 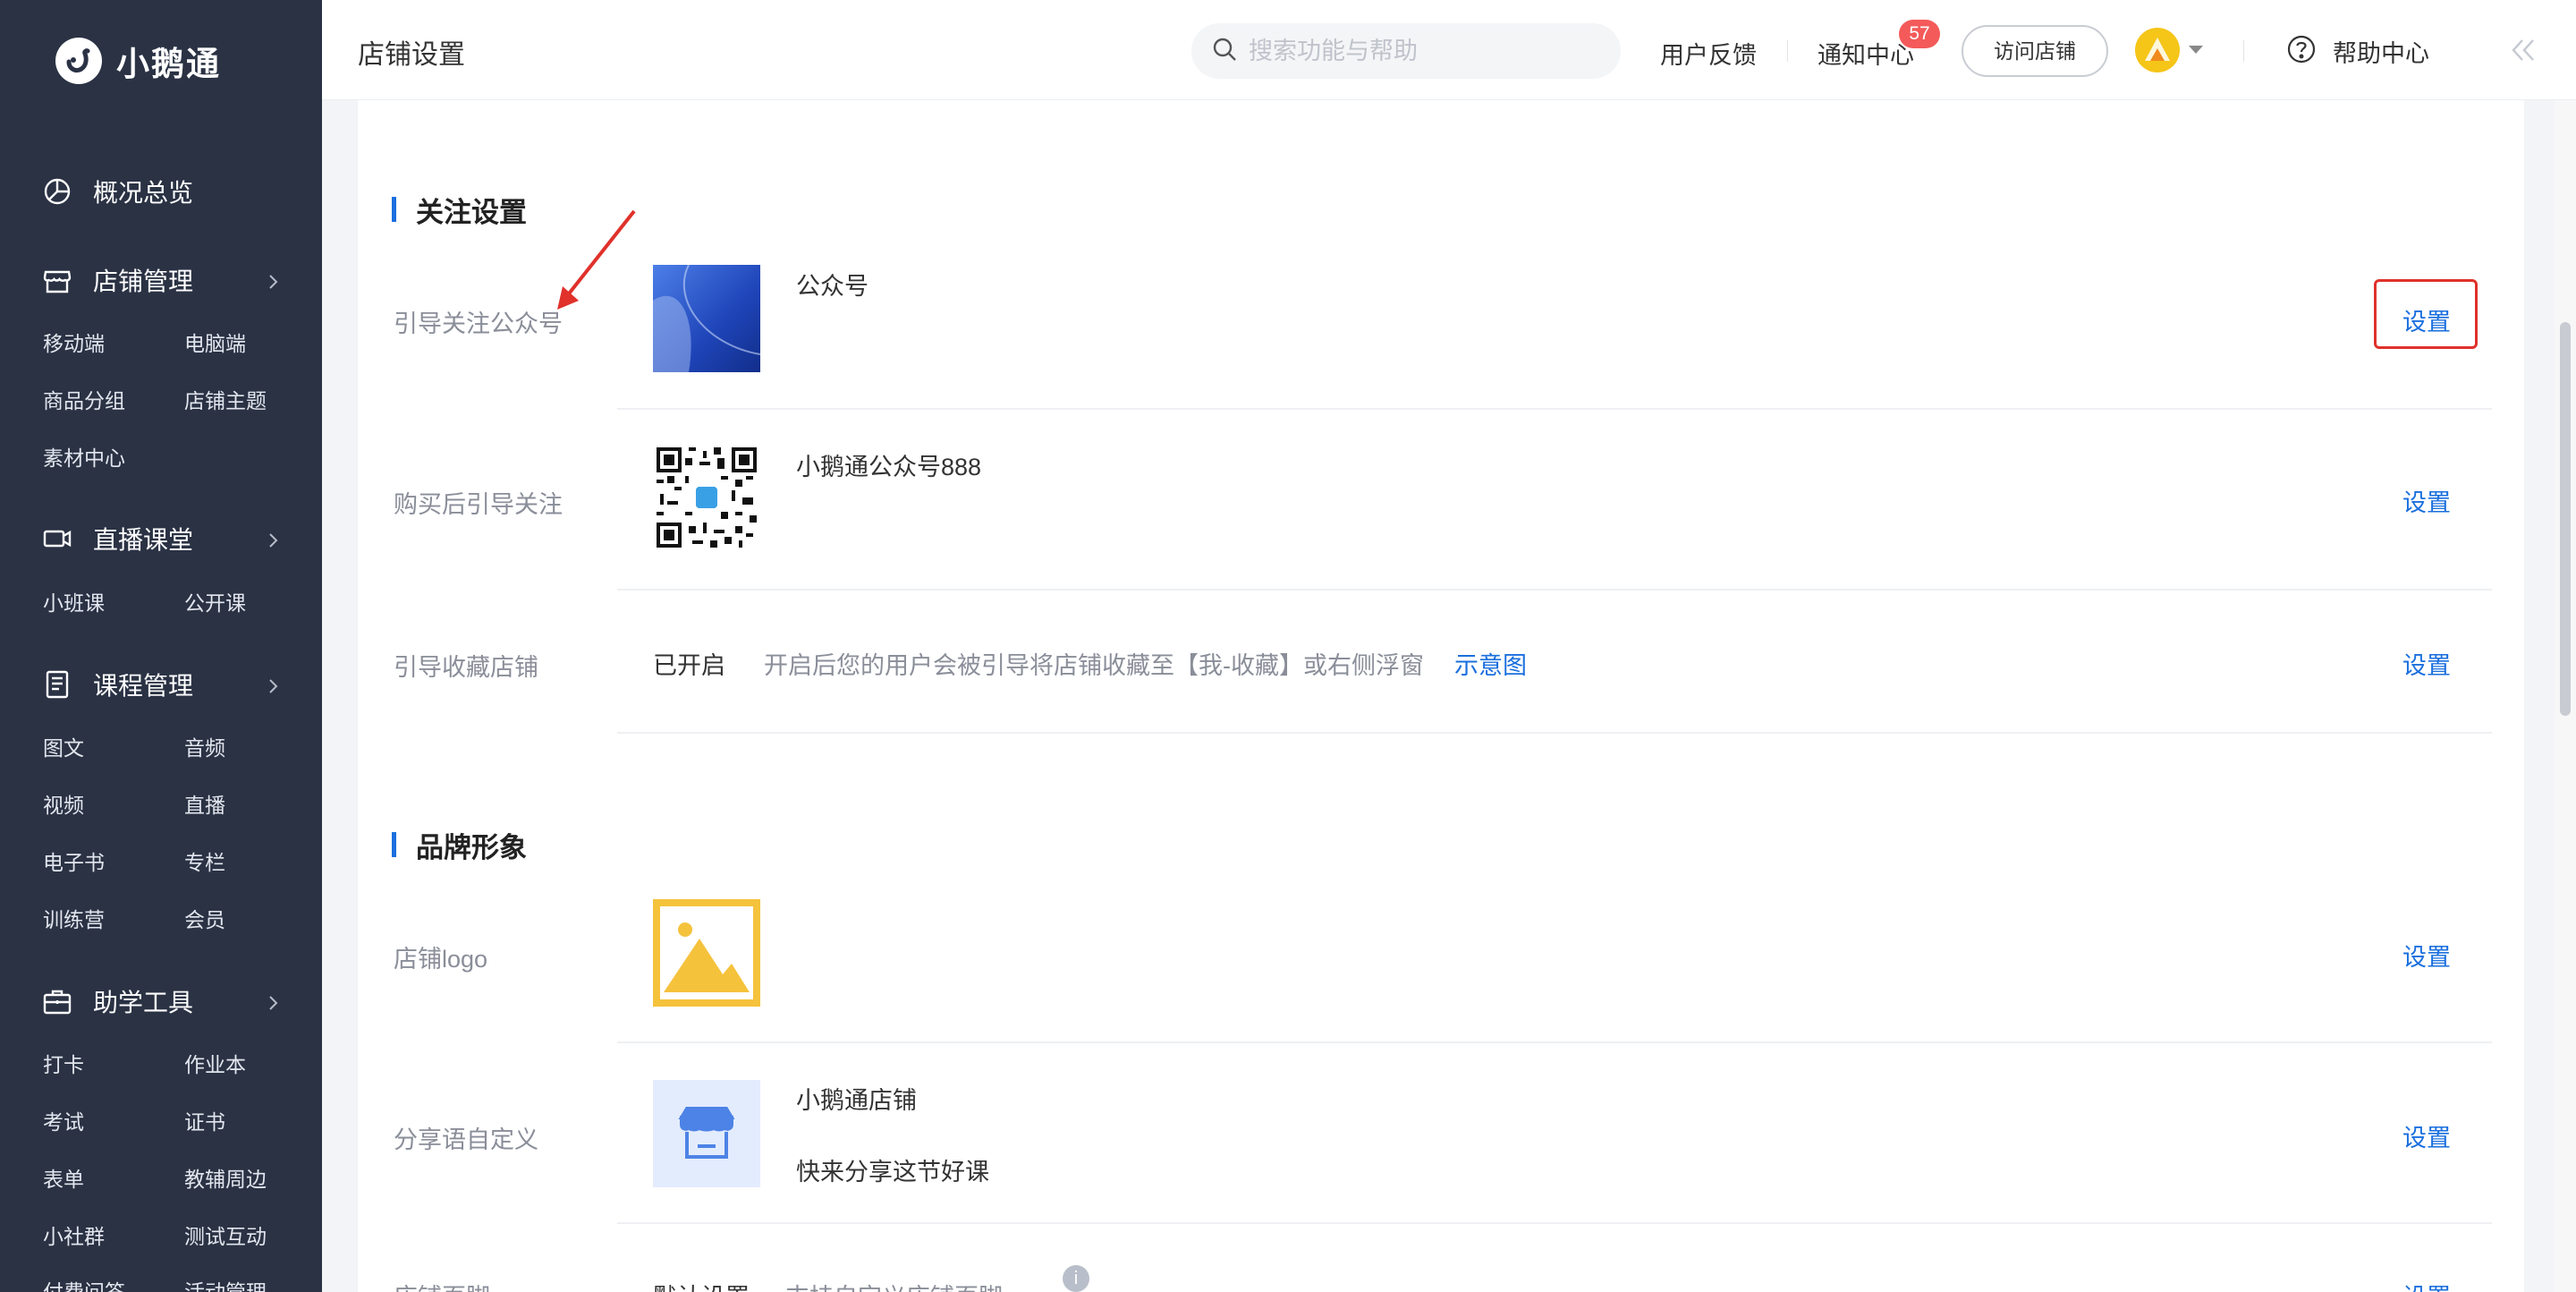 What do you see at coordinates (63, 1179) in the screenshot?
I see `sidebar-item-form: 表单` at bounding box center [63, 1179].